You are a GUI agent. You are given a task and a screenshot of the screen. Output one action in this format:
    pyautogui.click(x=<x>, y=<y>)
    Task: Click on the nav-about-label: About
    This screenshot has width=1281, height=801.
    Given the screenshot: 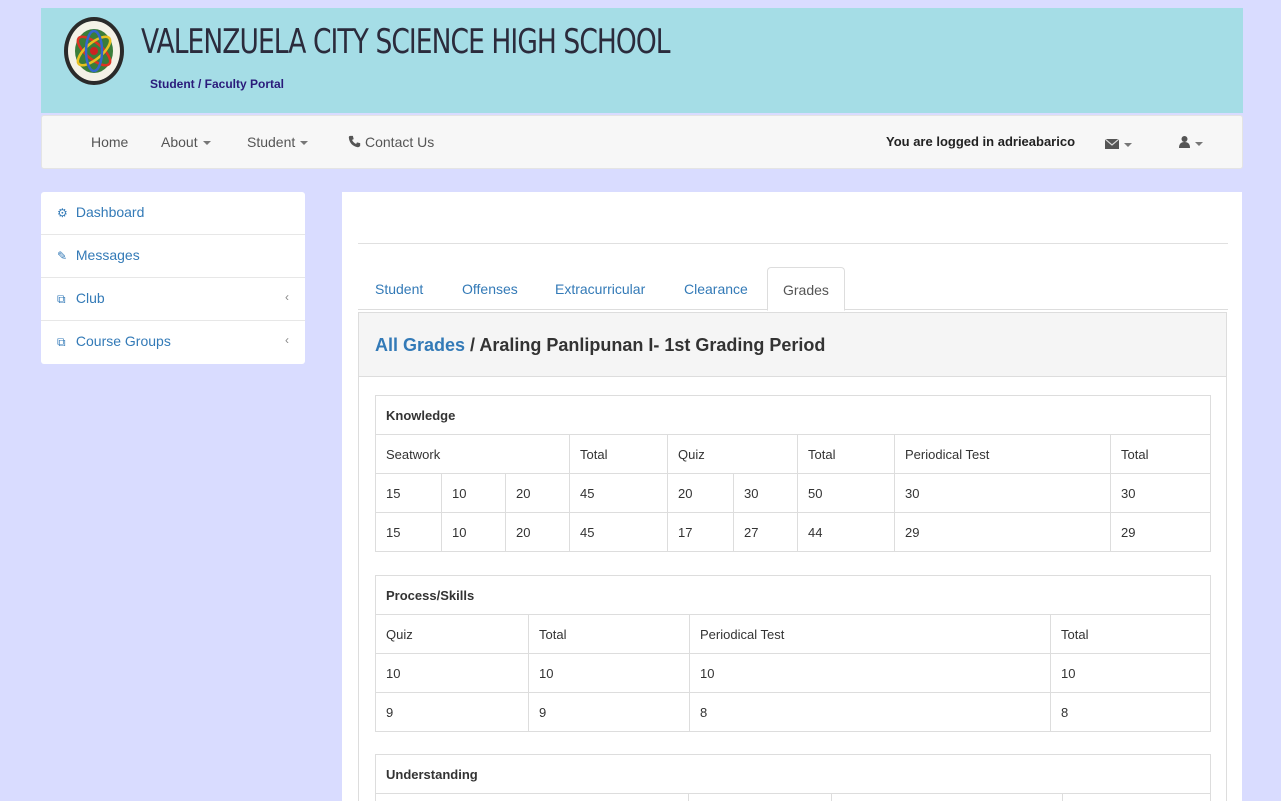 What is the action you would take?
    pyautogui.click(x=179, y=142)
    